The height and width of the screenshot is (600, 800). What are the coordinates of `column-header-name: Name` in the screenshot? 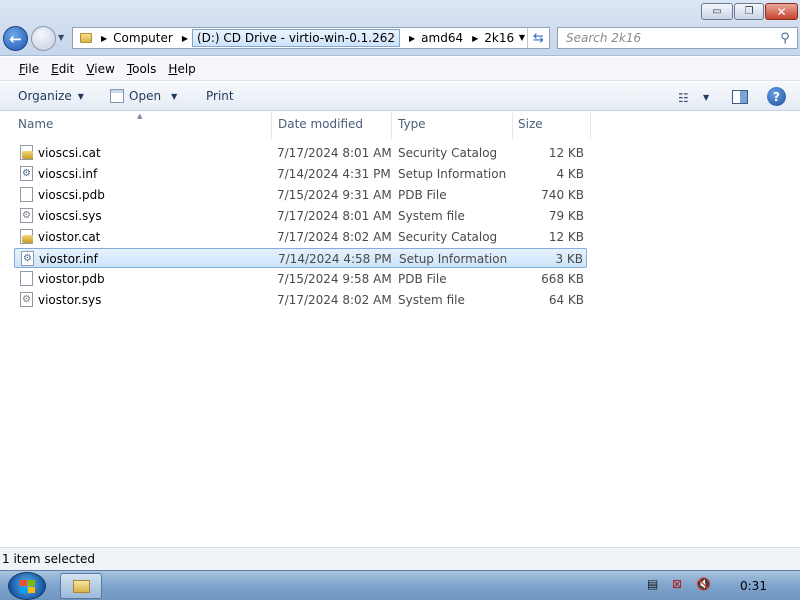 It's located at (35, 124).